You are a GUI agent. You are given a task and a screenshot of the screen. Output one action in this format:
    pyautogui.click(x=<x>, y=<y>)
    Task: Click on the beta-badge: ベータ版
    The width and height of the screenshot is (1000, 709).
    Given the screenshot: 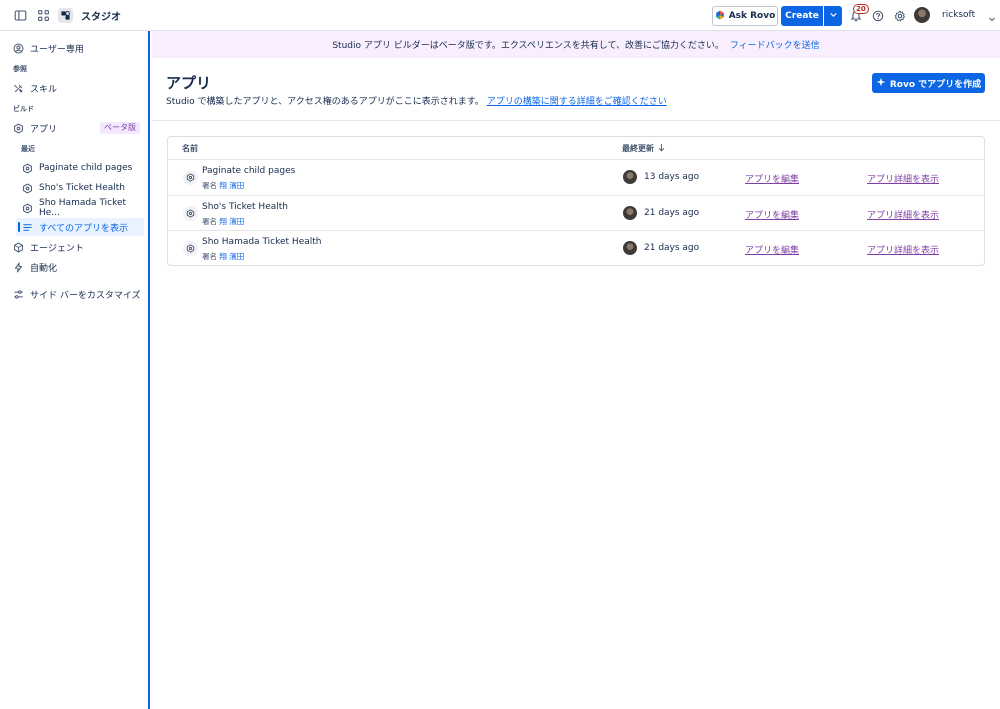 What is the action you would take?
    pyautogui.click(x=120, y=128)
    